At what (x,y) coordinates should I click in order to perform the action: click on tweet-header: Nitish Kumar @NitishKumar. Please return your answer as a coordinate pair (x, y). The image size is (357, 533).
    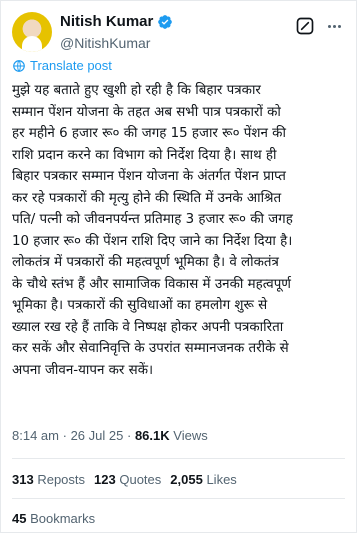
    Looking at the image, I should click on (178, 33).